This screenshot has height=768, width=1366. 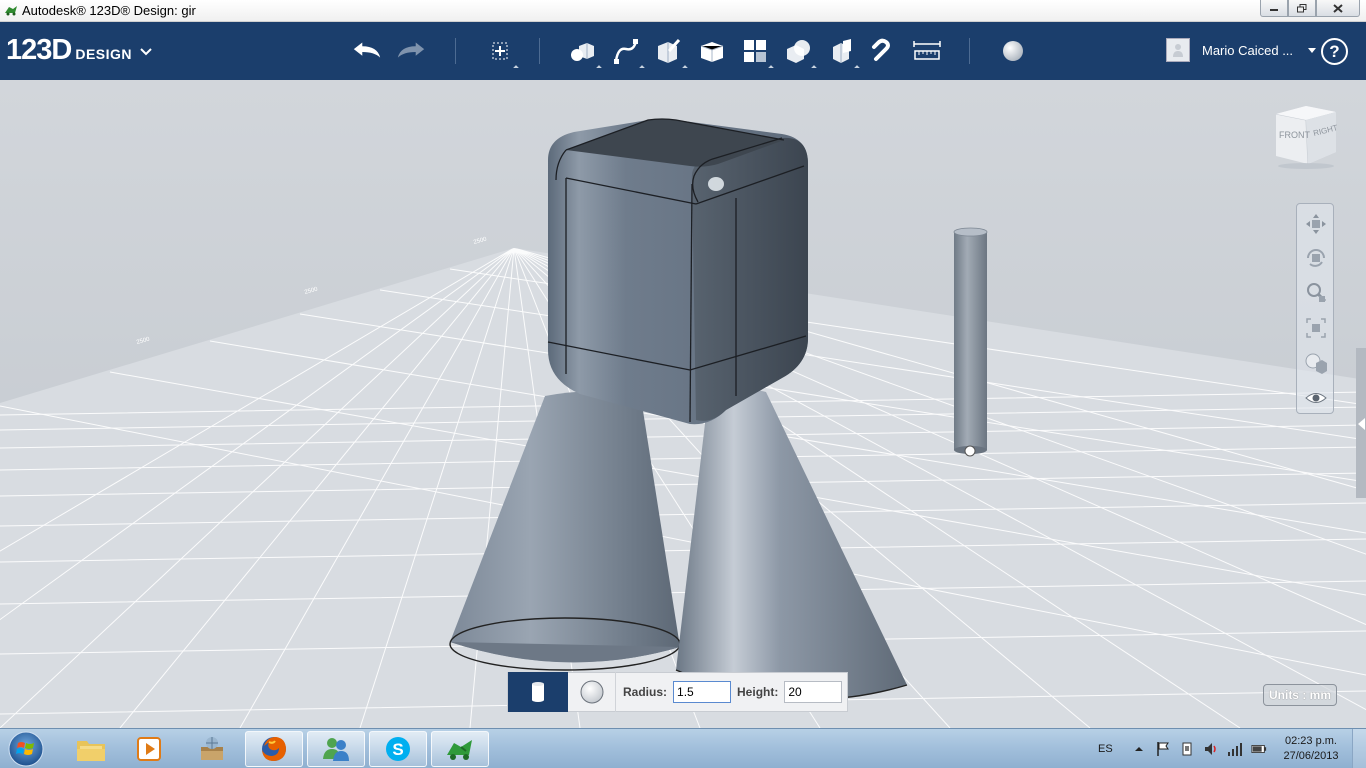 I want to click on app-icon, so click(x=11, y=11).